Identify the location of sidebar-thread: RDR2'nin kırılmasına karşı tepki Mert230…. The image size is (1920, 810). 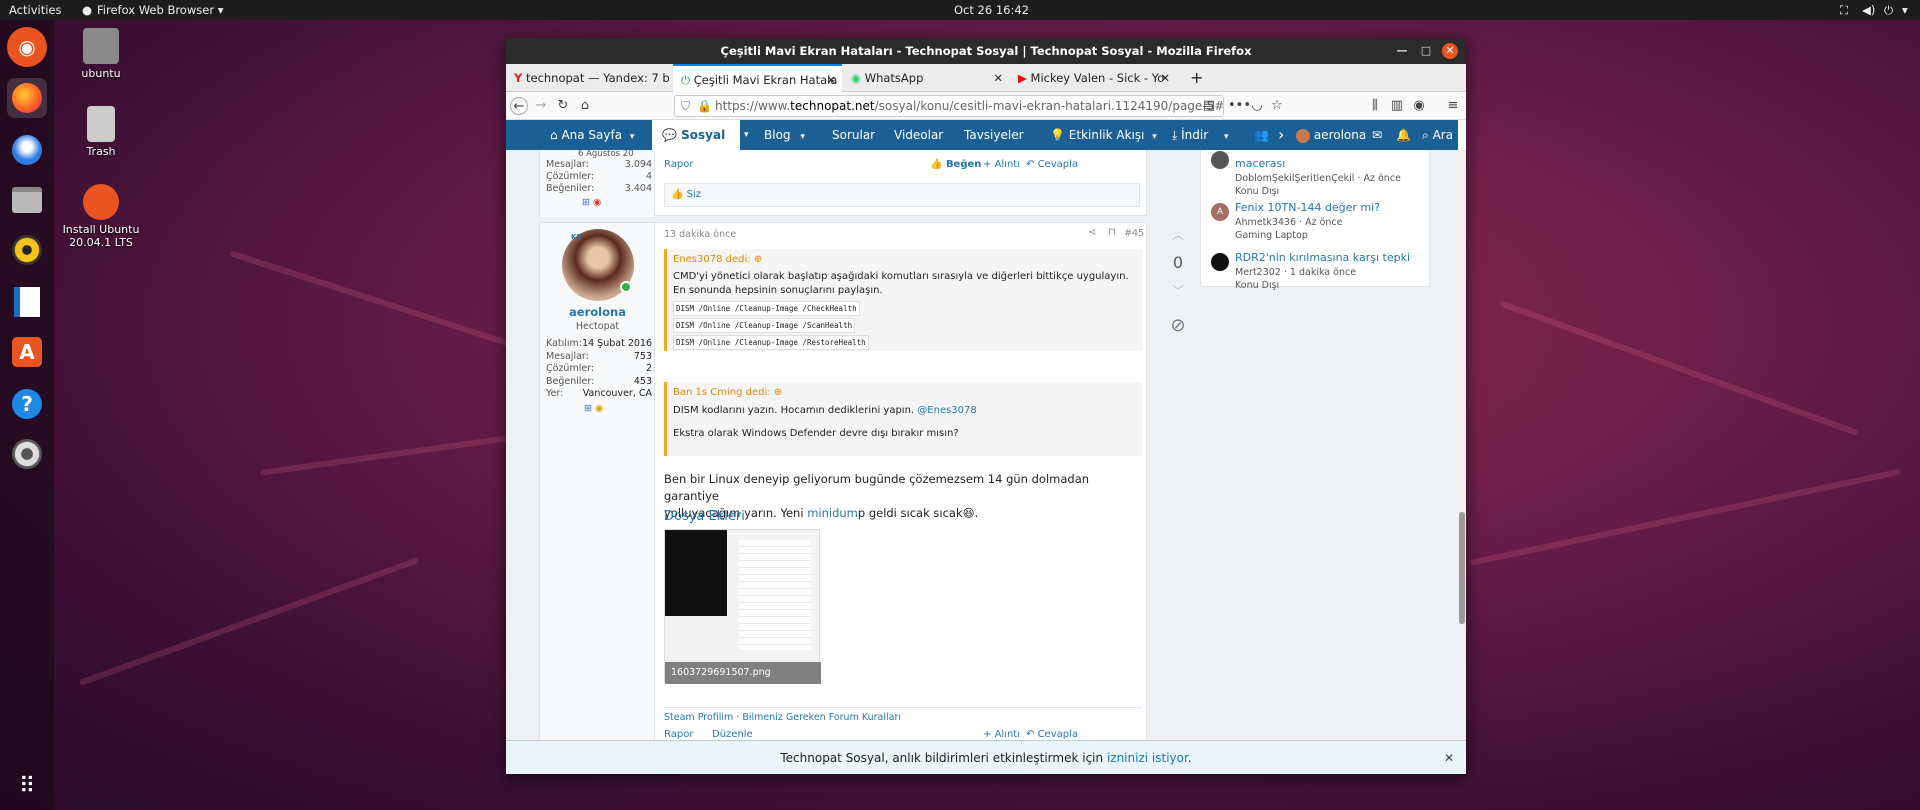
(1311, 271).